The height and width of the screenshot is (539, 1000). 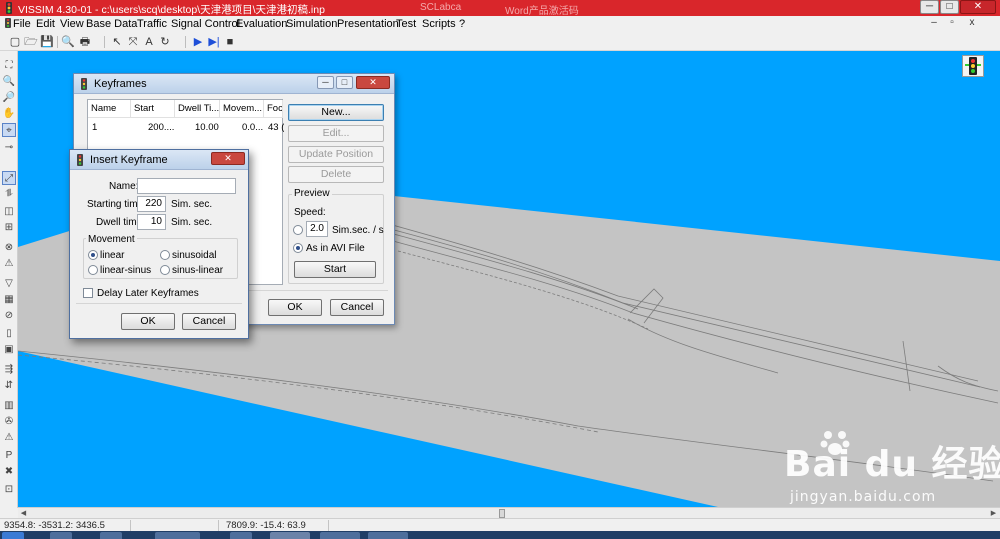 I want to click on insert-keyframe-title-bar: Insert Keyframe ✕, so click(x=159, y=160).